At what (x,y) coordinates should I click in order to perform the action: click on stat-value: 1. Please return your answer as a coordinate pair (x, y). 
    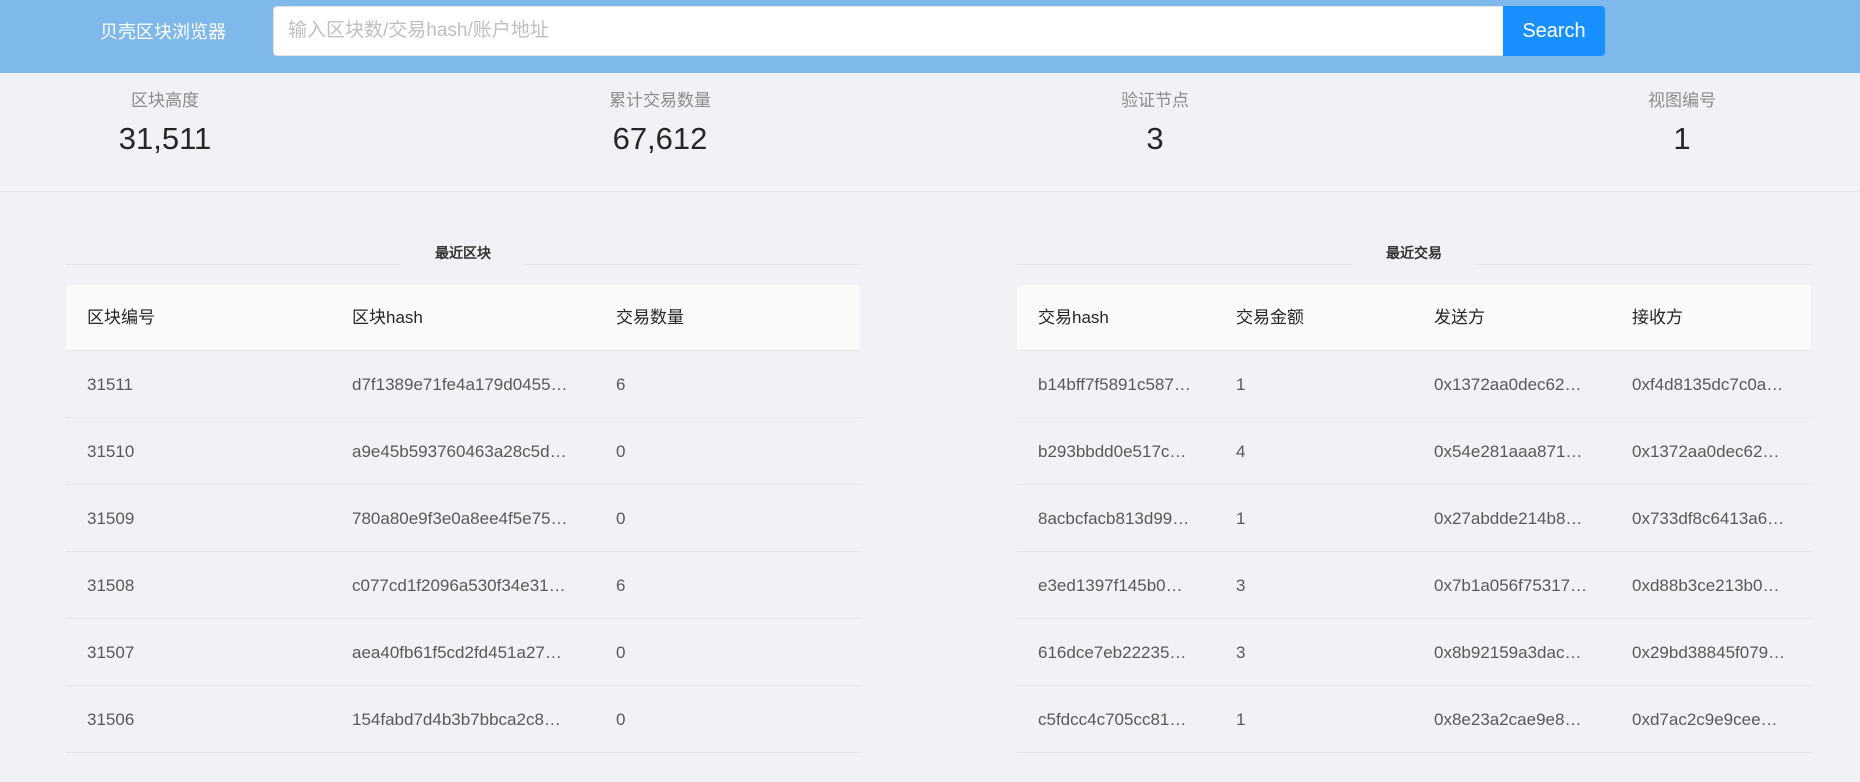
    Looking at the image, I should click on (1682, 138).